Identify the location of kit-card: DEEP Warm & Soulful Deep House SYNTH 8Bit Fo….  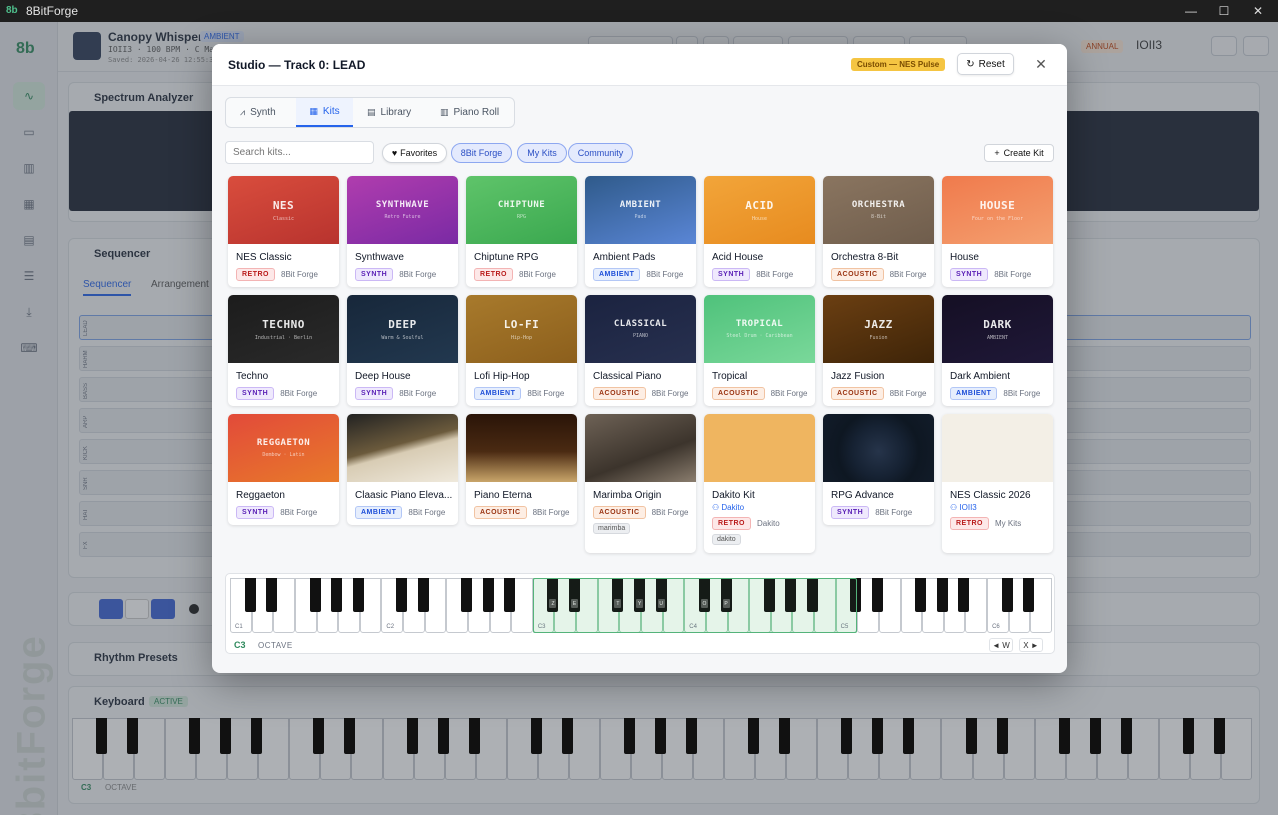
(402, 350).